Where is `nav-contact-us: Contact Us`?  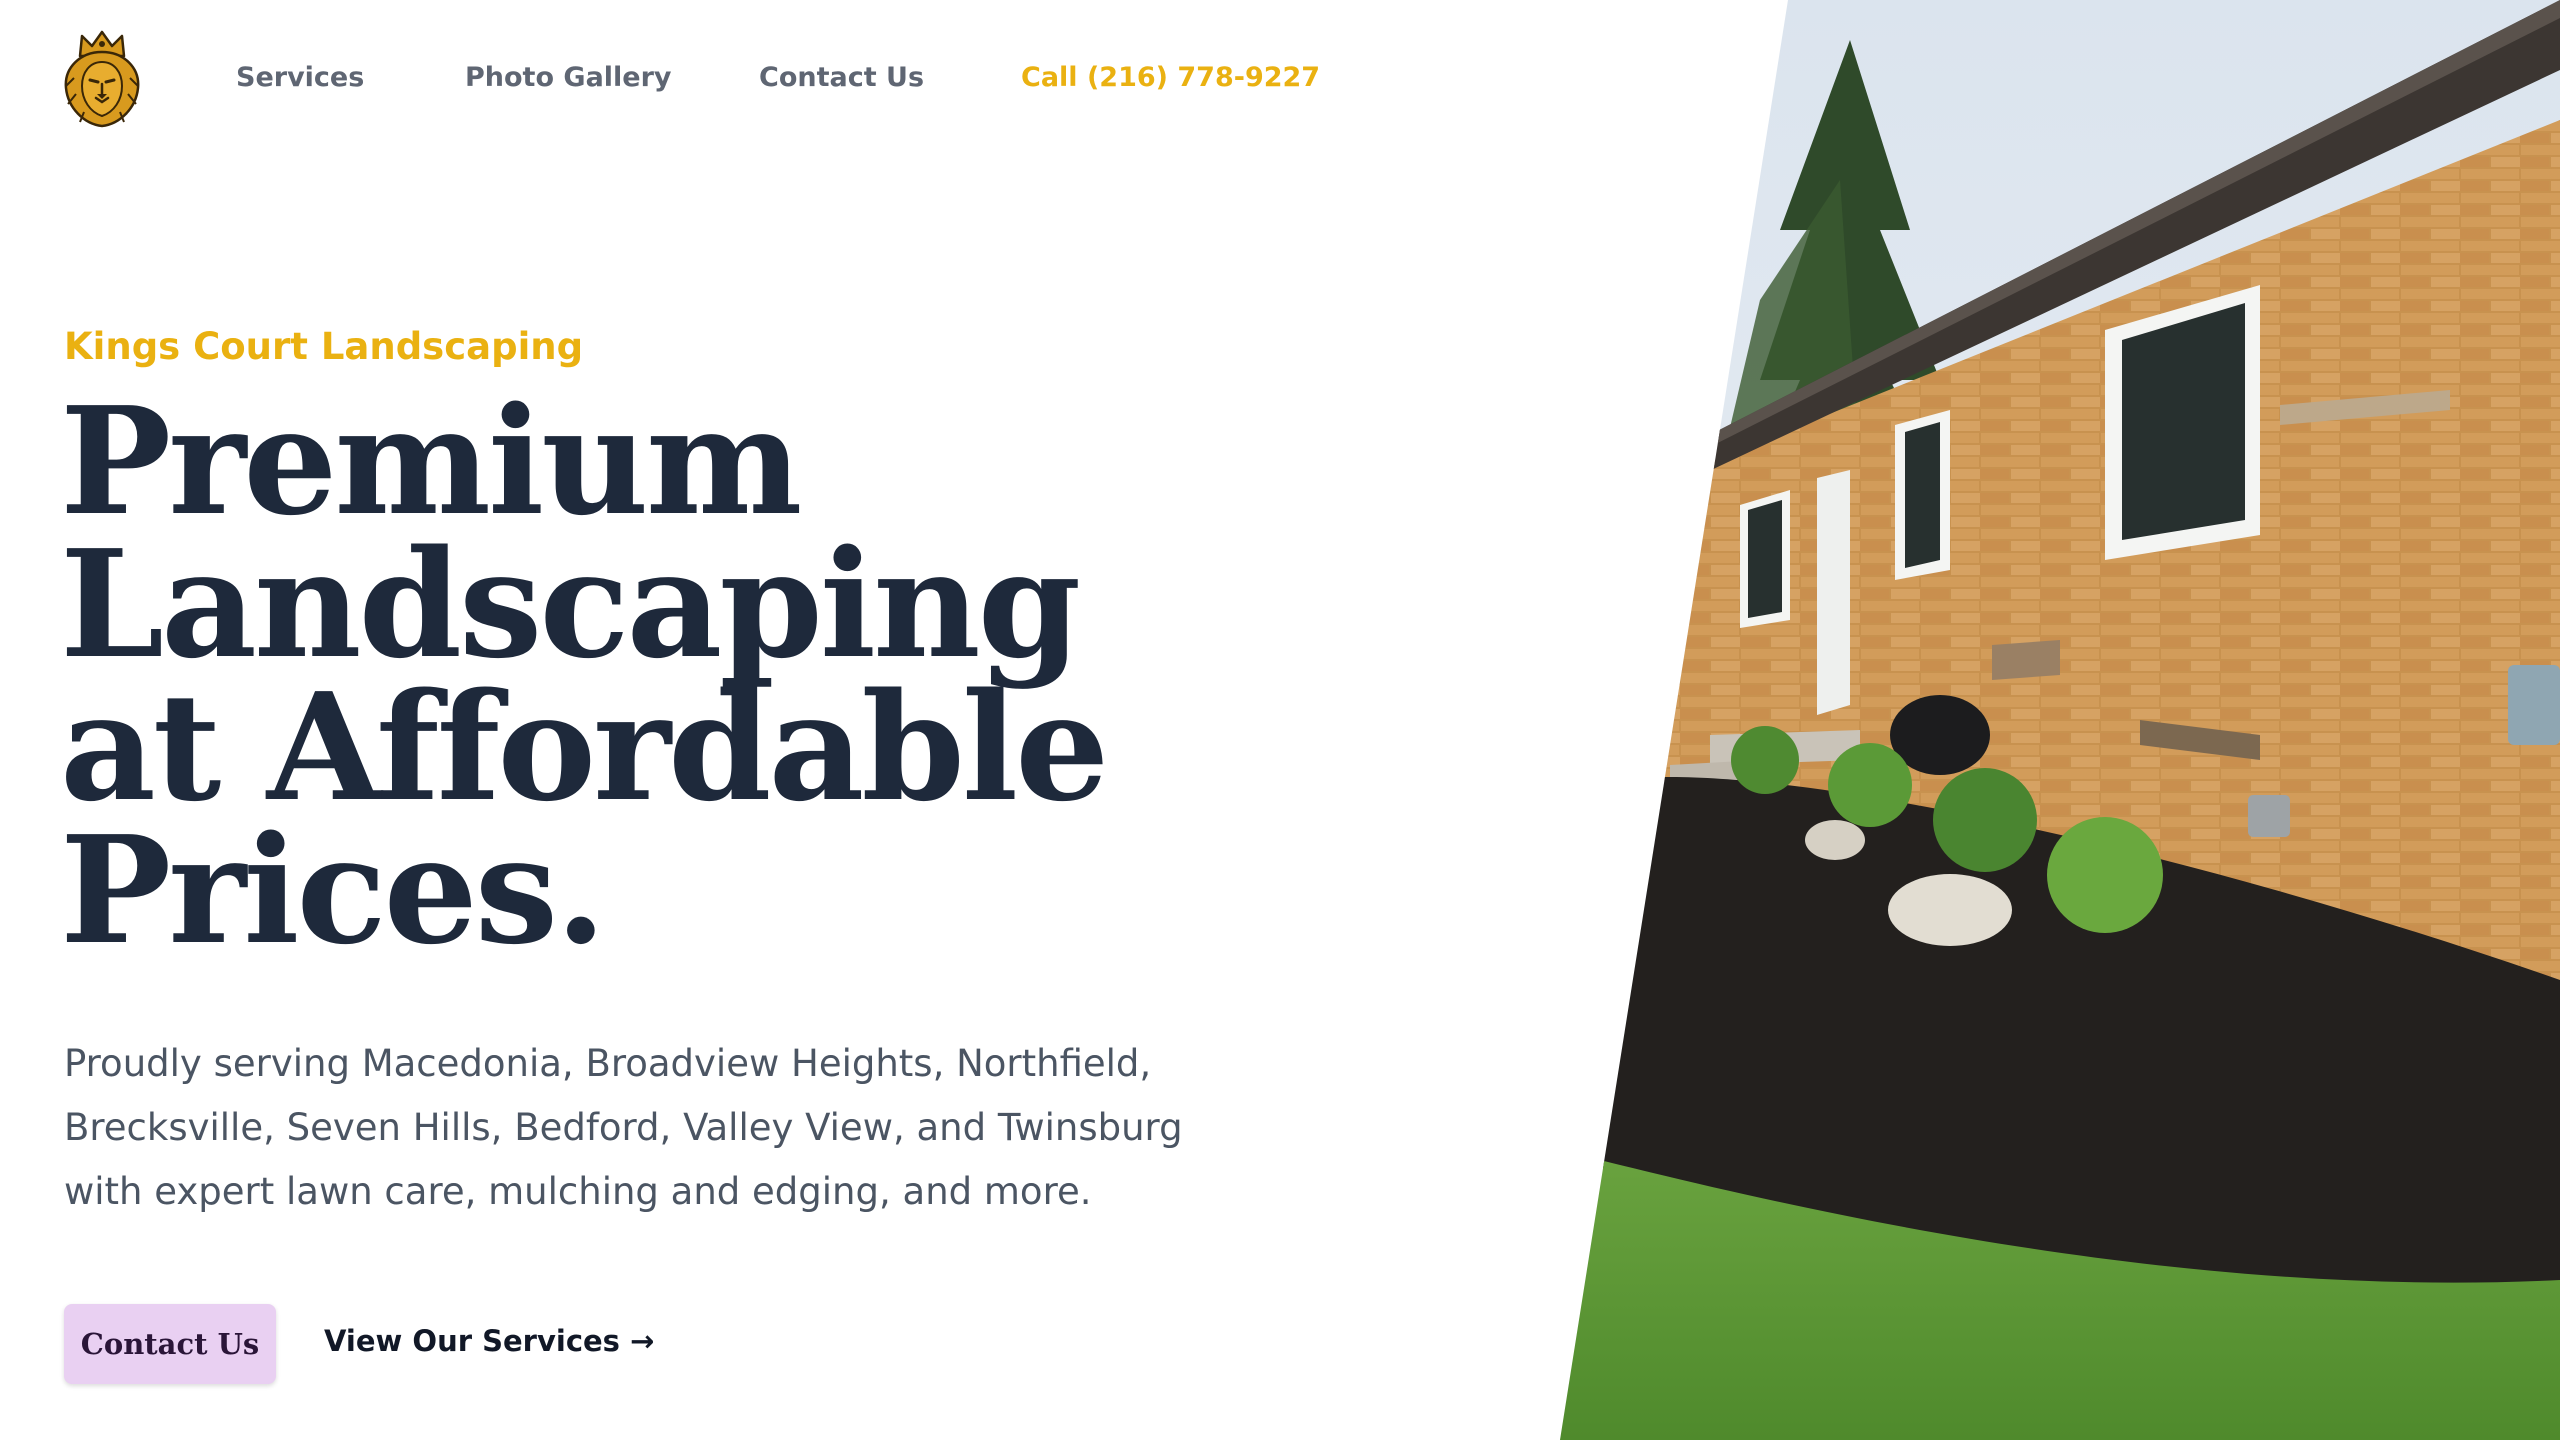
nav-contact-us: Contact Us is located at coordinates (841, 77).